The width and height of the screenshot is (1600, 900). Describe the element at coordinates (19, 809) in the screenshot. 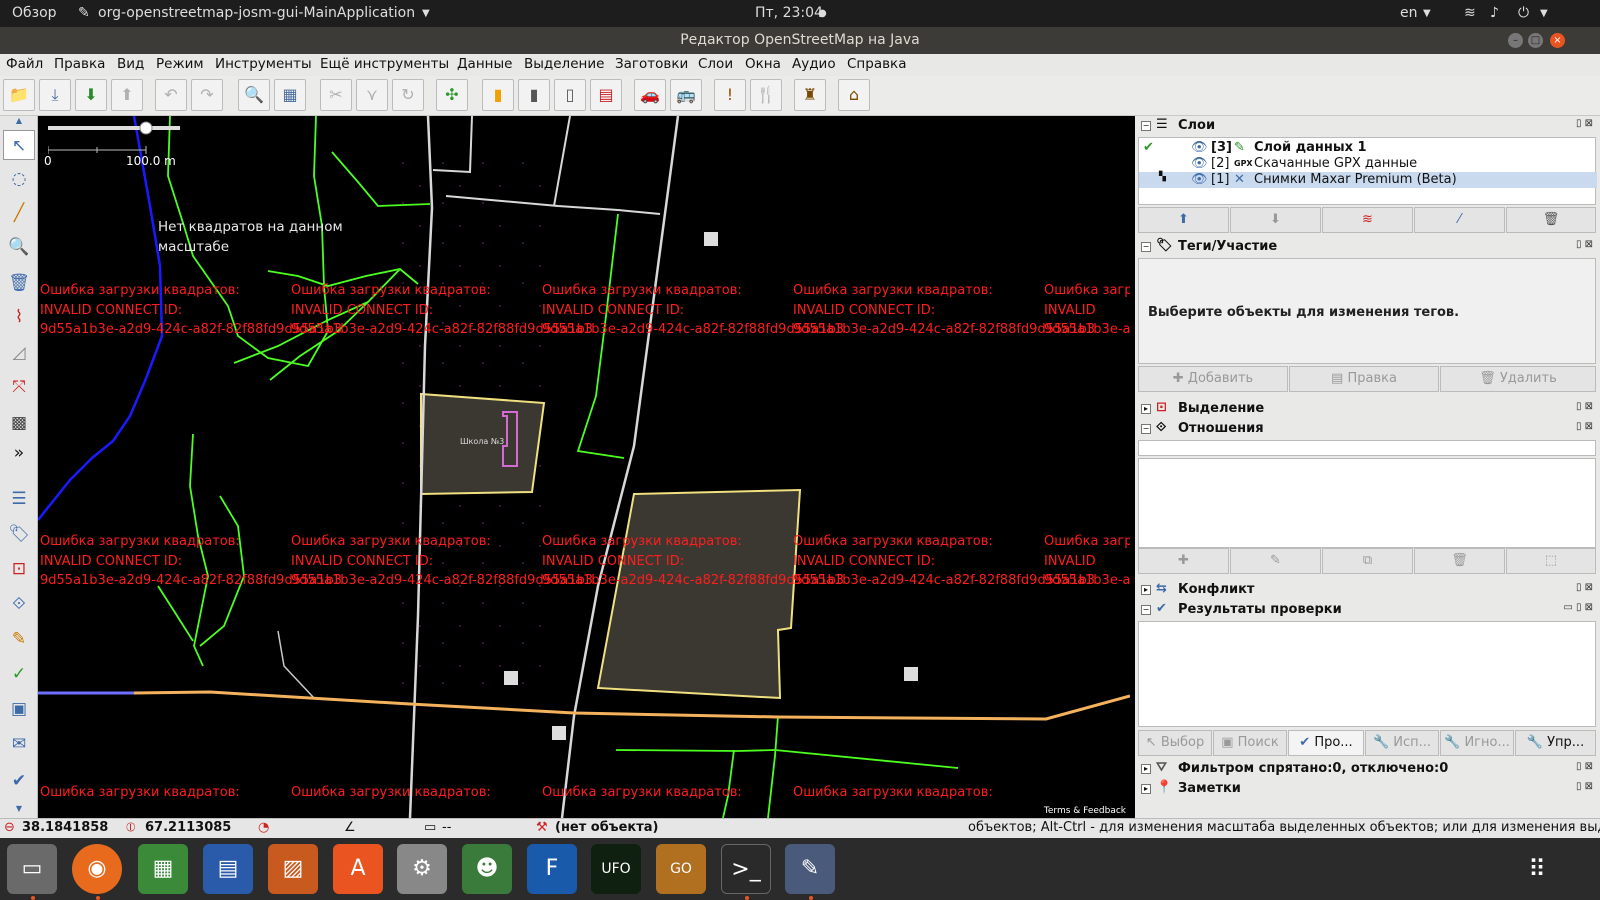

I see `scroll-down-icon: ▼` at that location.